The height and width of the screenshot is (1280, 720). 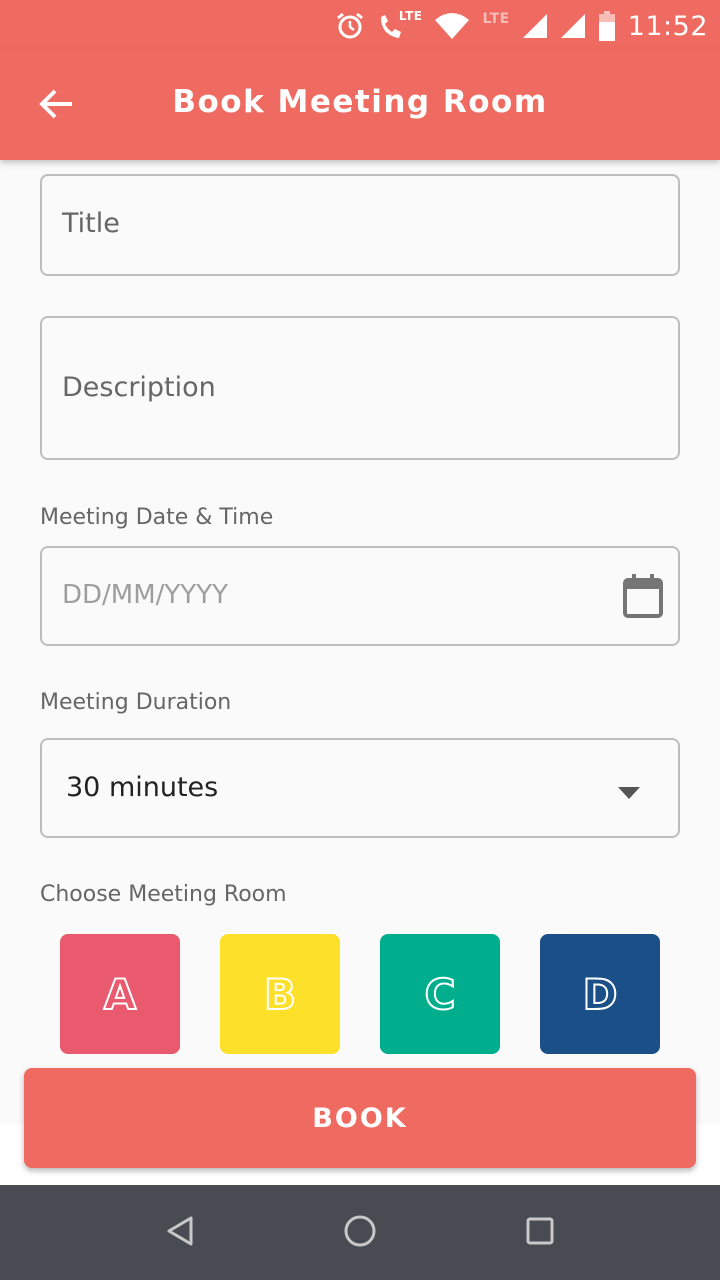 I want to click on wifi-icon, so click(x=452, y=26).